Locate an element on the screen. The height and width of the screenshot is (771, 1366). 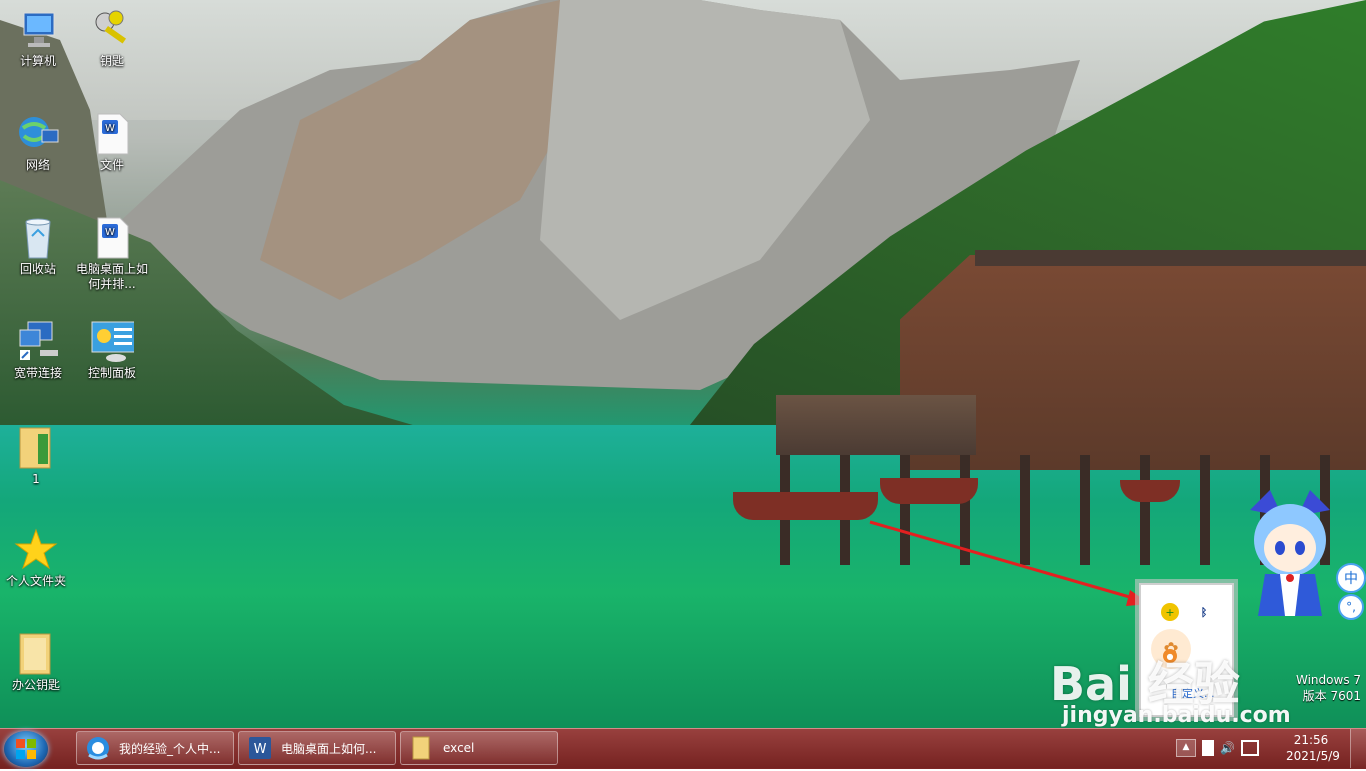
word-icon: W is located at coordinates (260, 748).